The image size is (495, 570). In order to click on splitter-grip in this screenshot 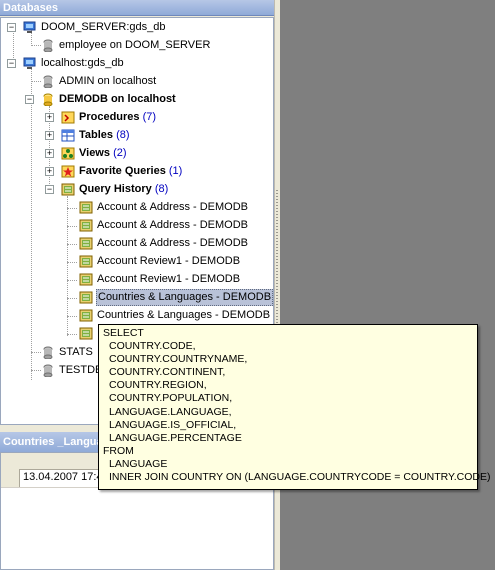, I will do `click(277, 260)`.